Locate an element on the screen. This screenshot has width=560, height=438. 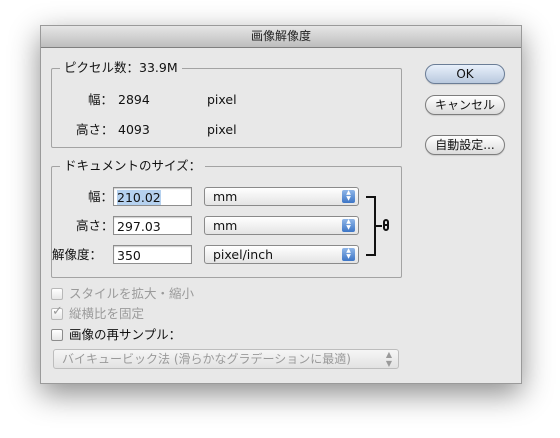
doc-height-value: 297.03 is located at coordinates (139, 226).